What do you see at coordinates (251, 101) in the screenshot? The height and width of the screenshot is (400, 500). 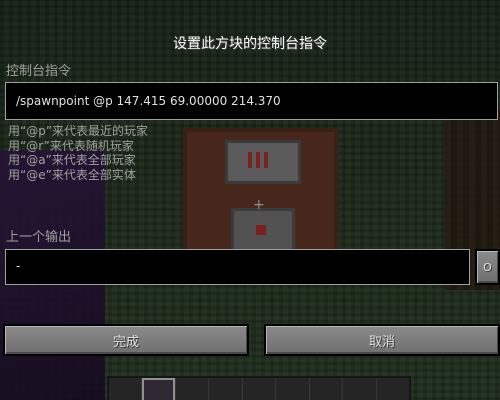 I see `command-input` at bounding box center [251, 101].